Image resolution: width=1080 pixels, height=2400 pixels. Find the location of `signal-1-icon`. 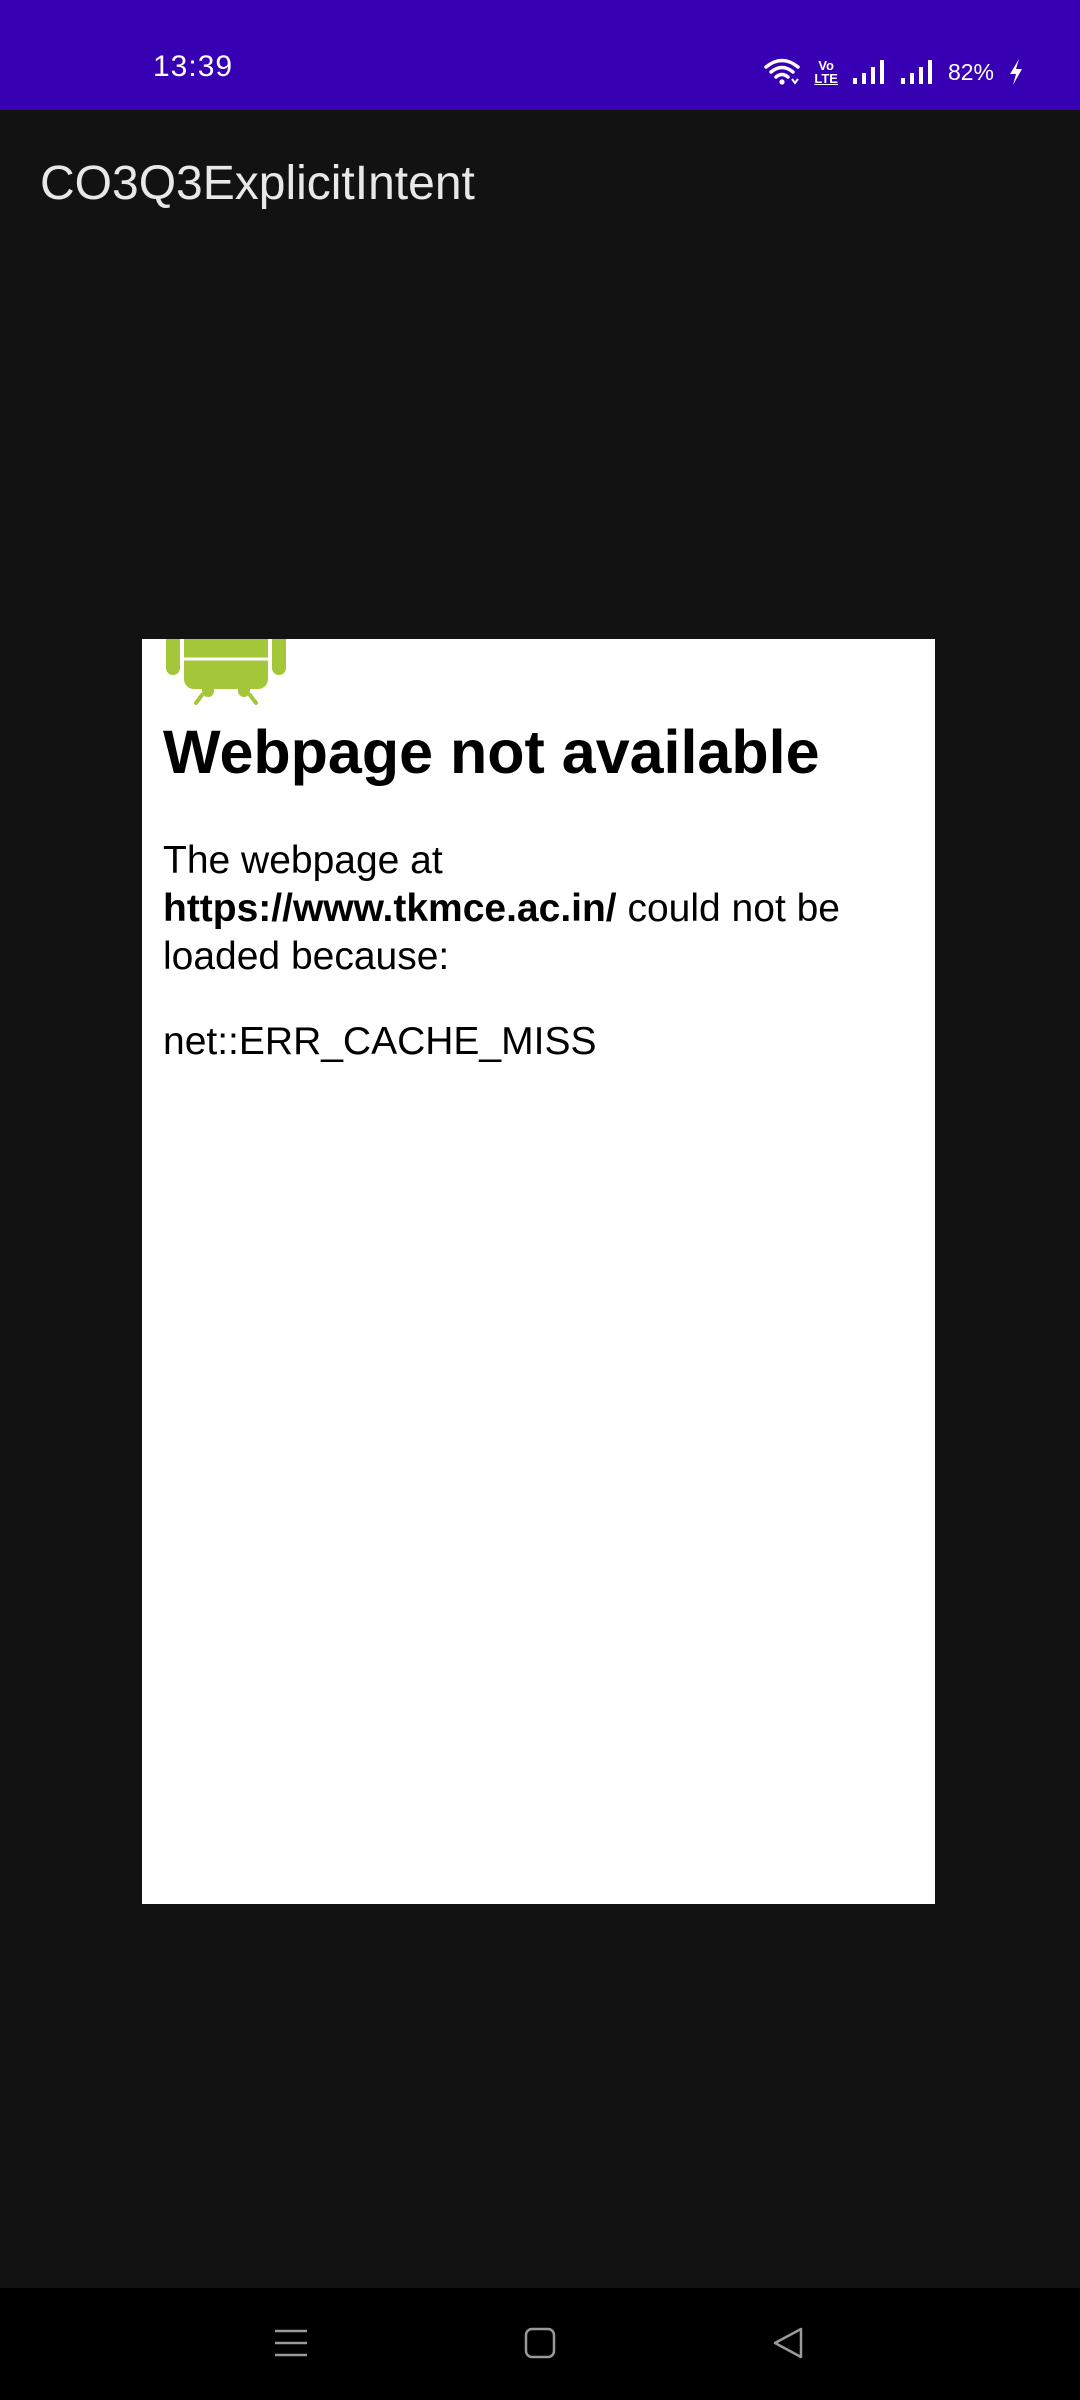

signal-1-icon is located at coordinates (869, 72).